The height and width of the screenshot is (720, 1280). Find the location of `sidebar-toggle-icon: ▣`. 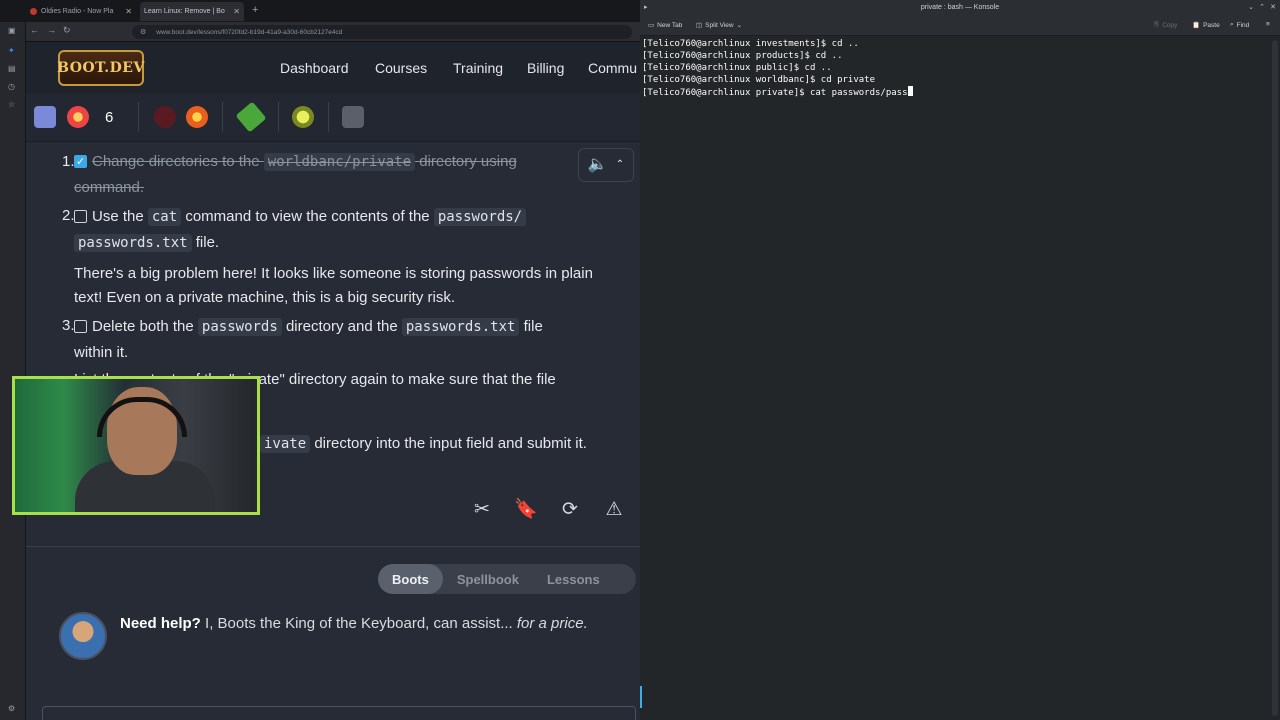

sidebar-toggle-icon: ▣ is located at coordinates (12, 30).